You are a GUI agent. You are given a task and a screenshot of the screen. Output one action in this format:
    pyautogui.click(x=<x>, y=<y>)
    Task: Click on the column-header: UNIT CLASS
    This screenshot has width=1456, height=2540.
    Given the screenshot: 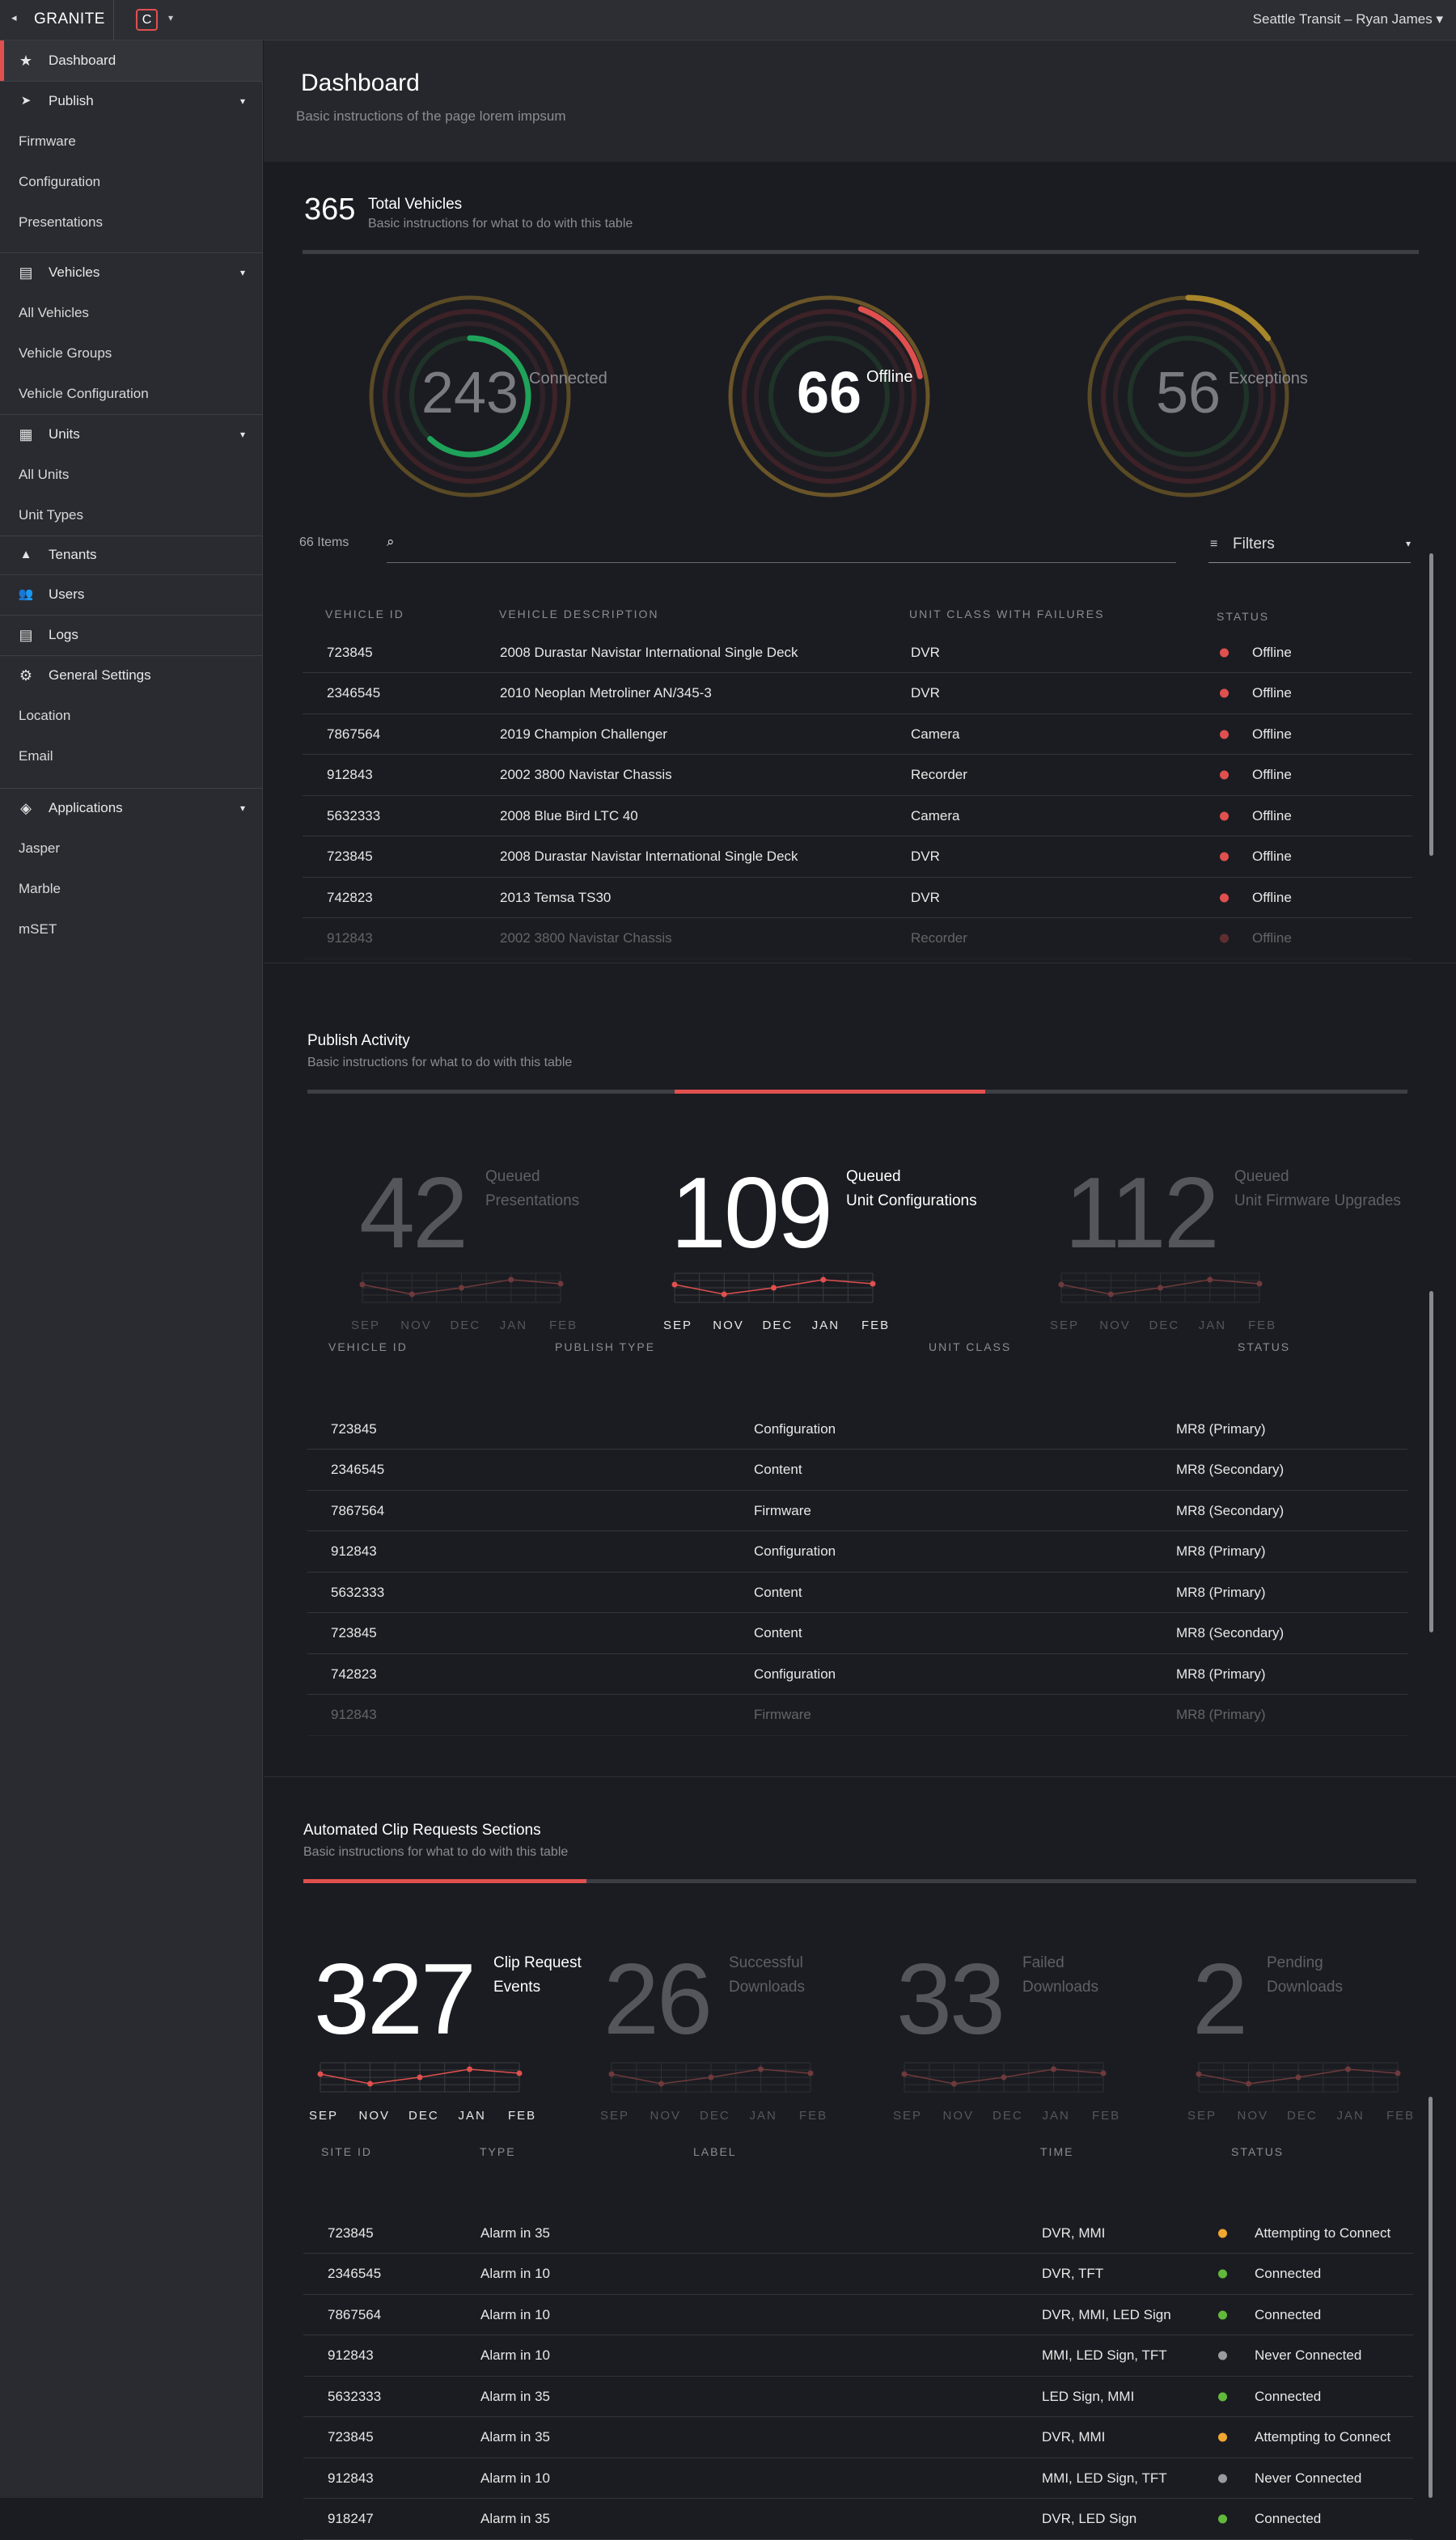 What is the action you would take?
    pyautogui.click(x=970, y=1346)
    